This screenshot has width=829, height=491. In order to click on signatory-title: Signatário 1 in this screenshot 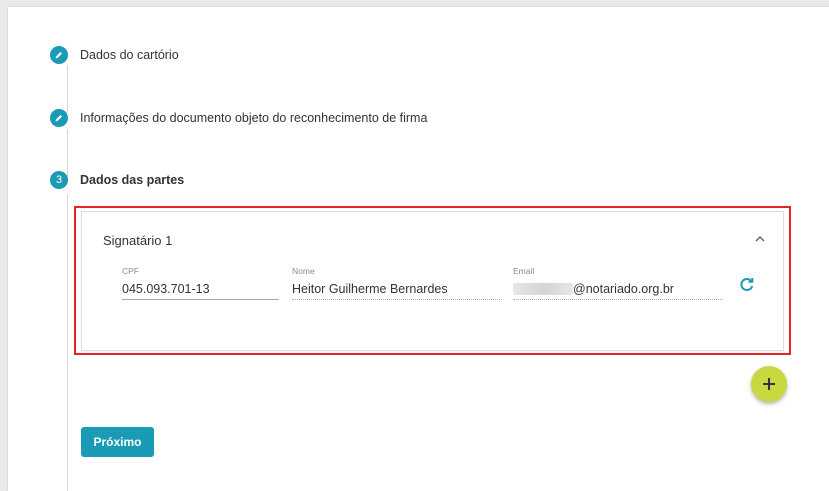, I will do `click(137, 240)`.